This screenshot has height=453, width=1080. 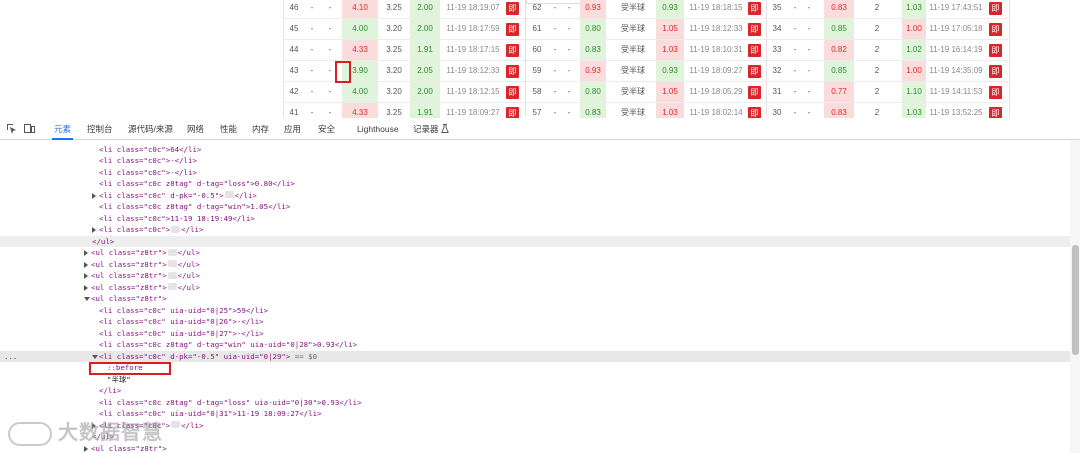 What do you see at coordinates (425, 71) in the screenshot?
I see `cell-a-v3: 2.05` at bounding box center [425, 71].